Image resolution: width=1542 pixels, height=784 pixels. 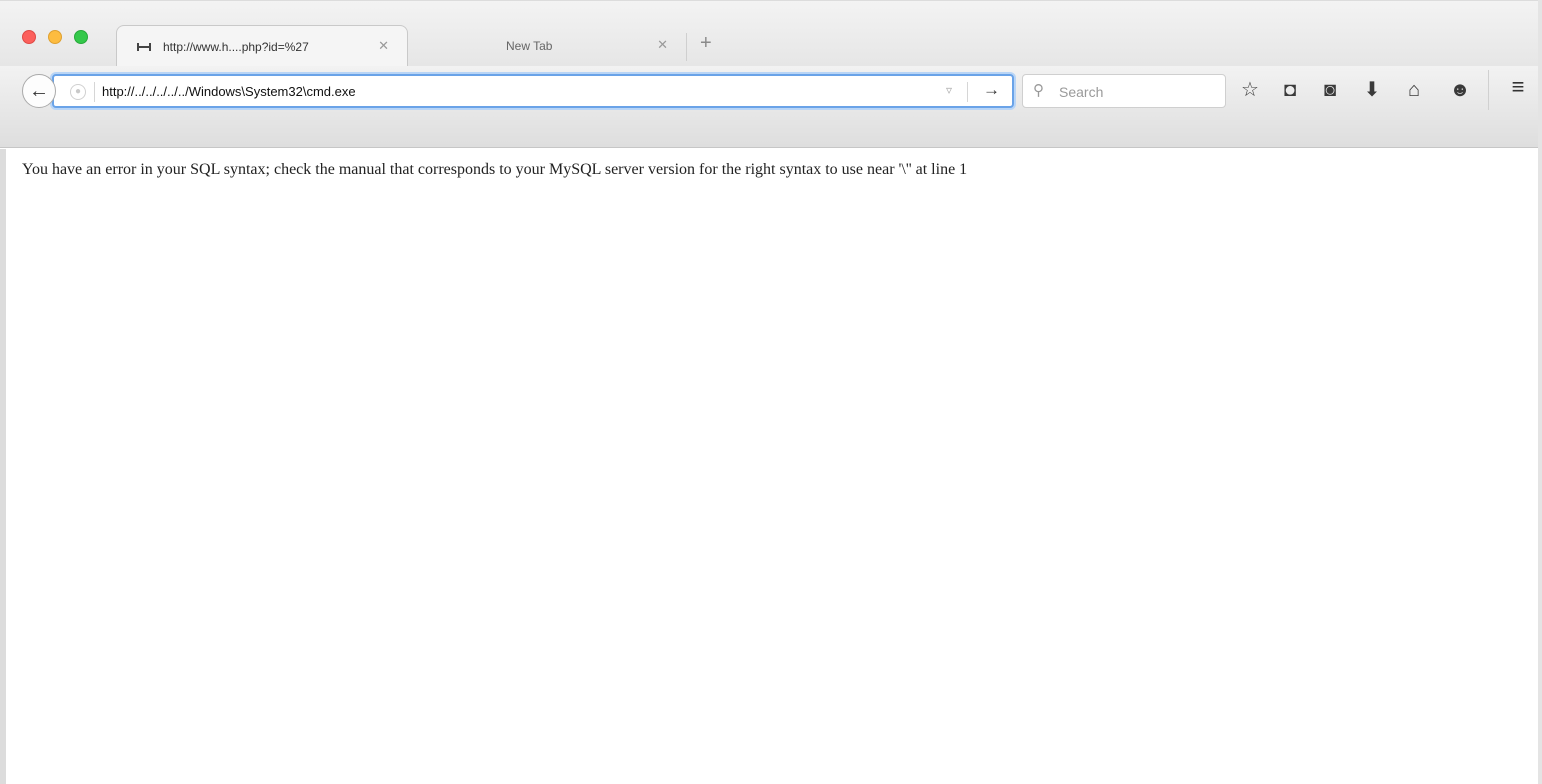 What do you see at coordinates (1372, 90) in the screenshot?
I see `downloads-icon: ⬇` at bounding box center [1372, 90].